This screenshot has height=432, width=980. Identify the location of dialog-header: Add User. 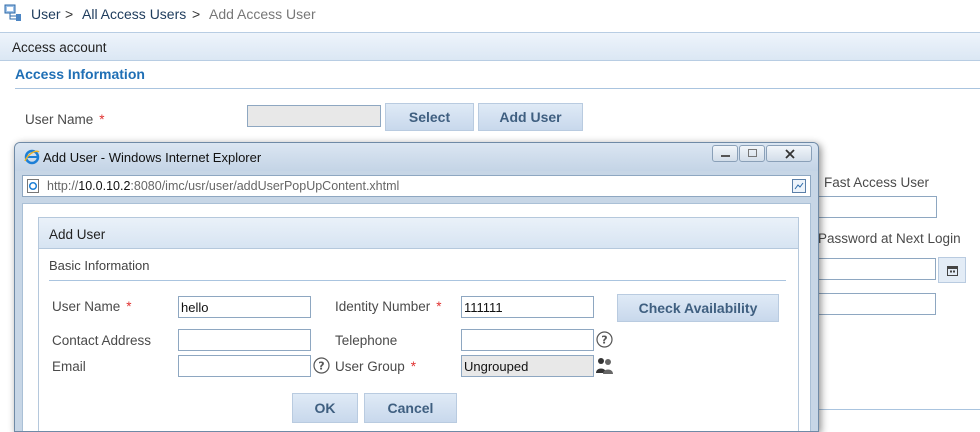
(418, 233).